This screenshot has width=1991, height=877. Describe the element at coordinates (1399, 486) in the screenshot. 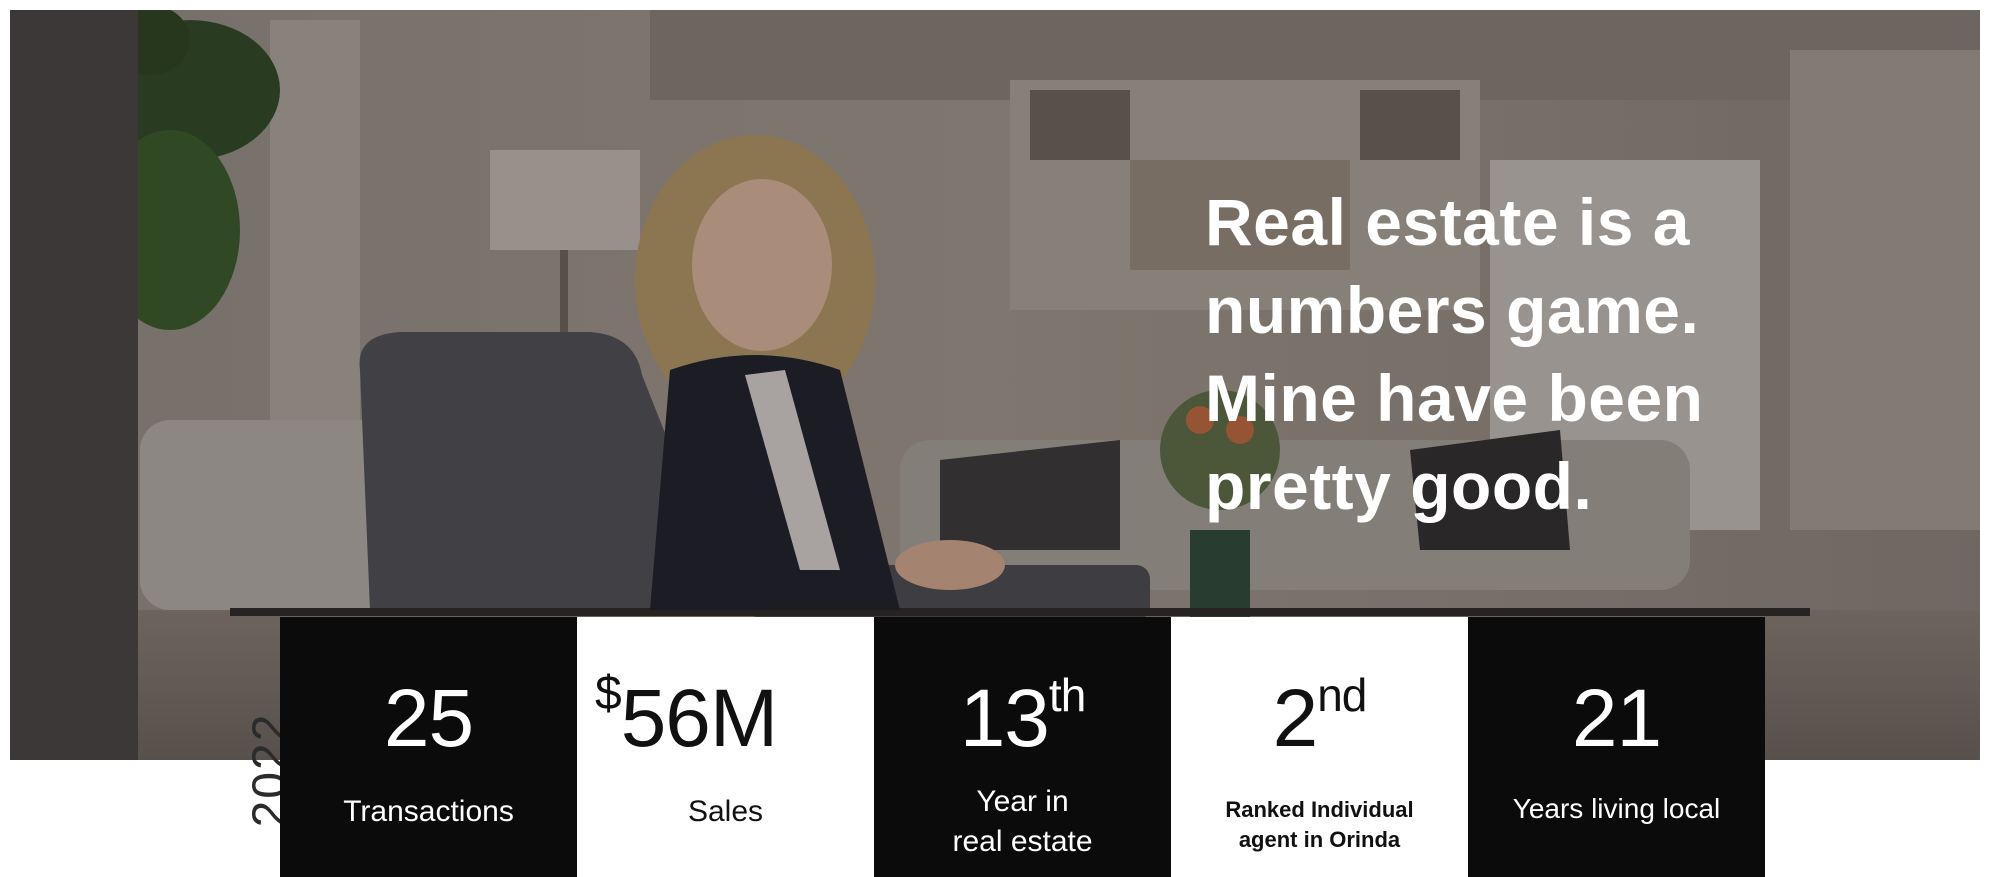

I see `headline-line: pretty good.` at that location.